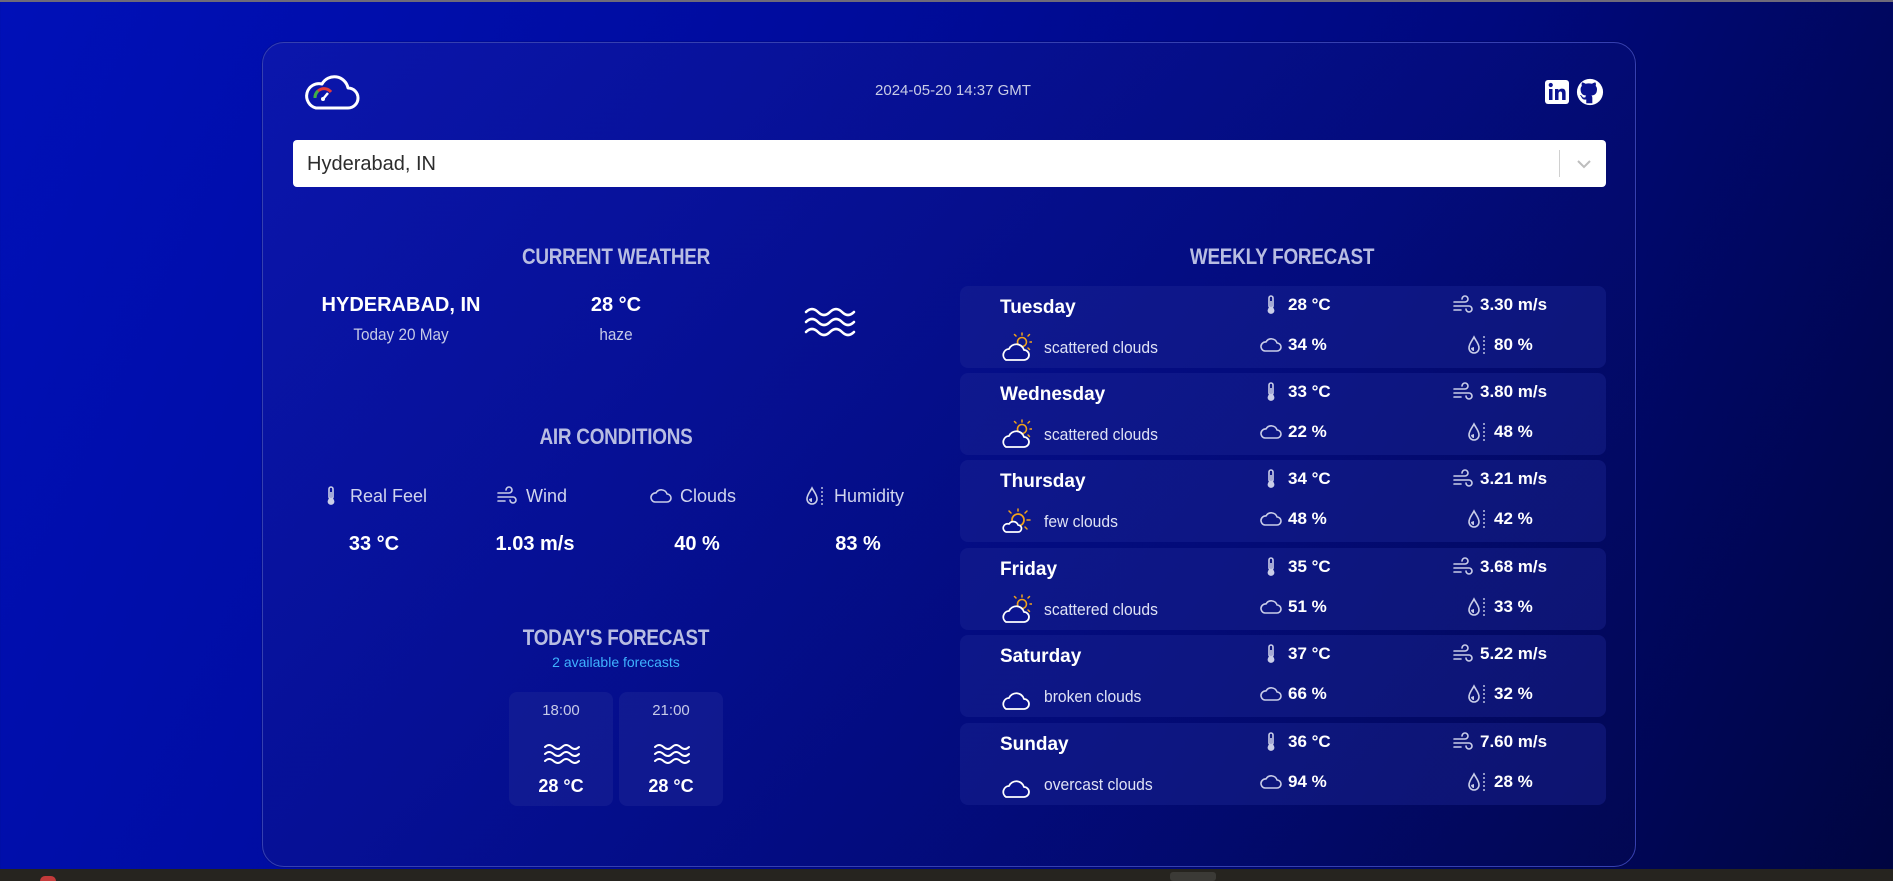  What do you see at coordinates (1307, 518) in the screenshot?
I see `weekly-clouds-value: 48 %` at bounding box center [1307, 518].